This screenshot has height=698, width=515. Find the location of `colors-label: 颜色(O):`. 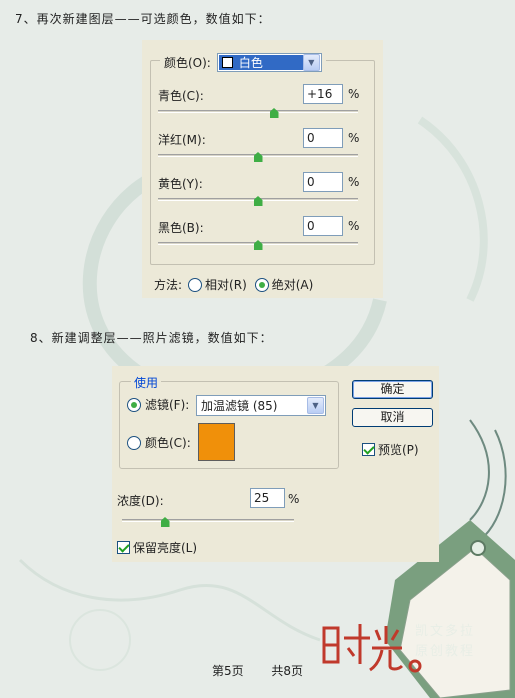

colors-label: 颜色(O): is located at coordinates (187, 63).